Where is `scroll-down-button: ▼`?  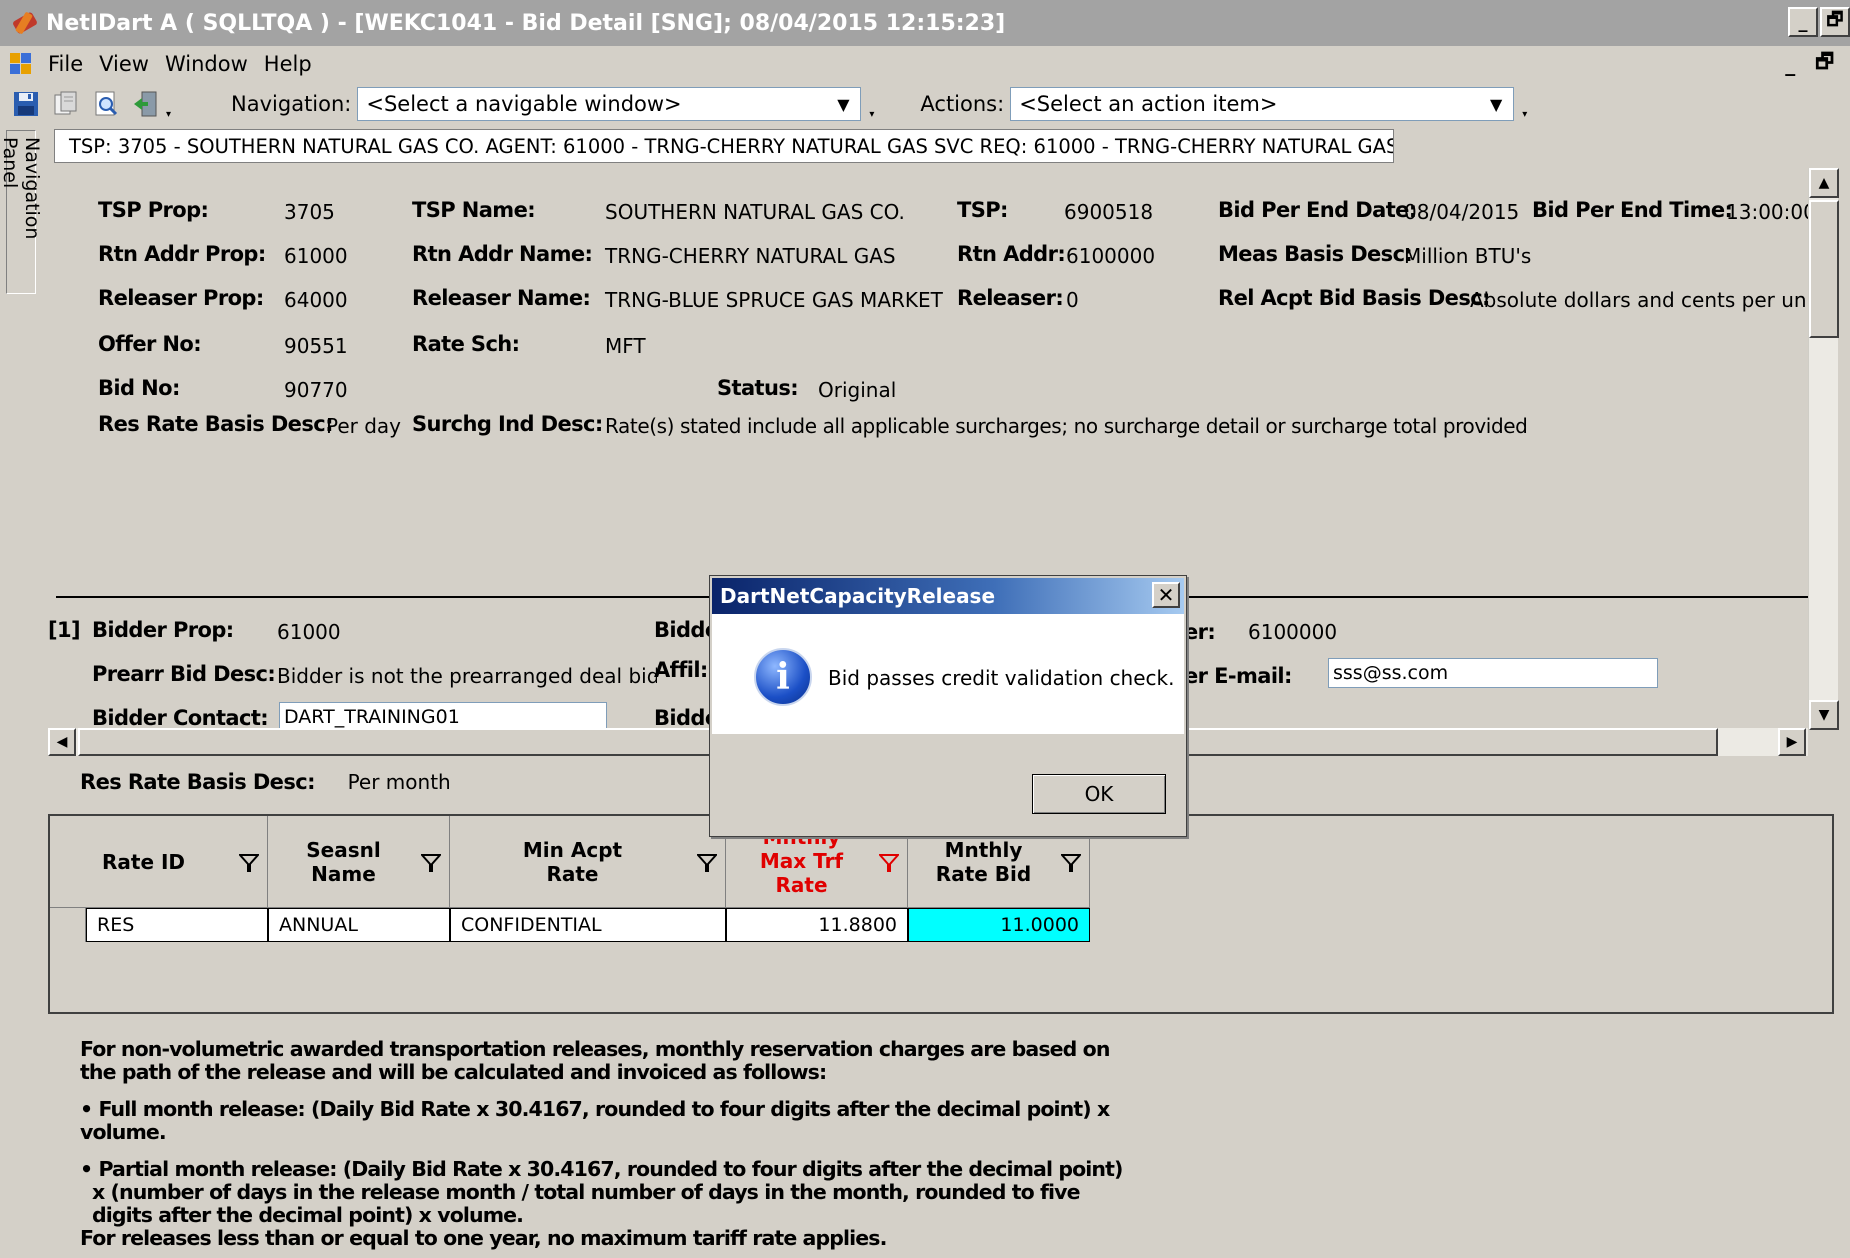
scroll-down-button: ▼ is located at coordinates (1824, 715).